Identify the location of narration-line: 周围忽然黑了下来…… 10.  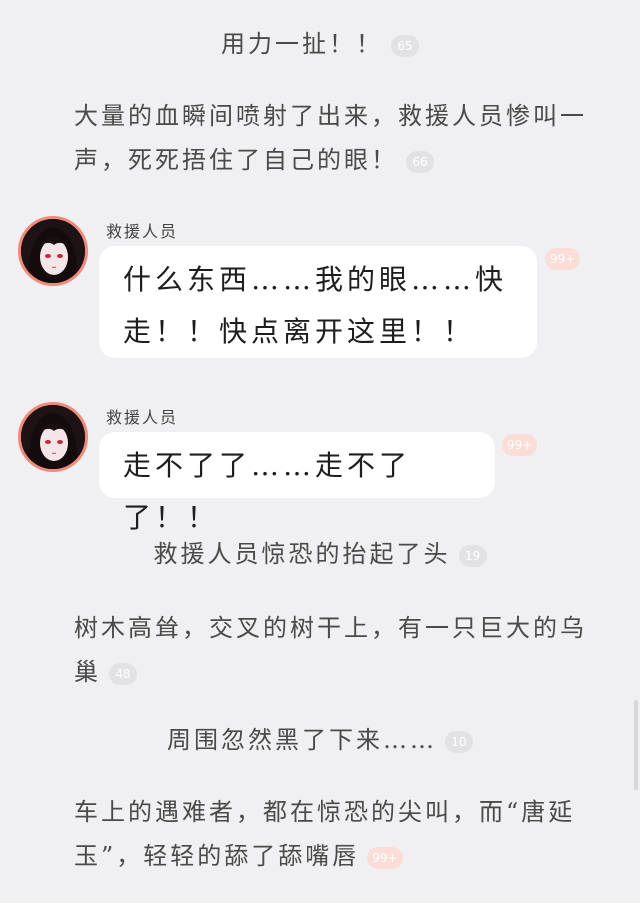
(320, 740).